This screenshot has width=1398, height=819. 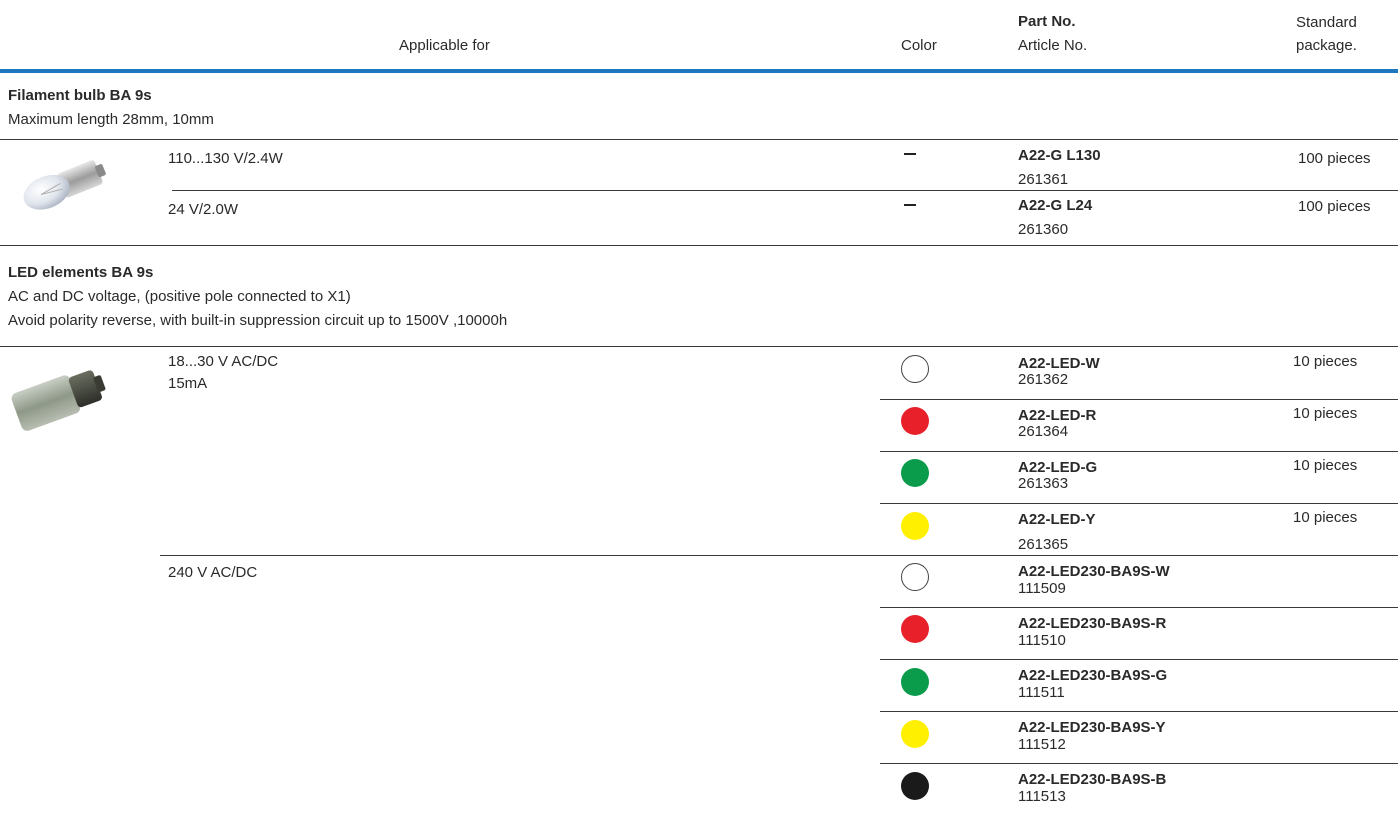 What do you see at coordinates (1055, 205) in the screenshot?
I see `filament-row2-part: A22-G L24` at bounding box center [1055, 205].